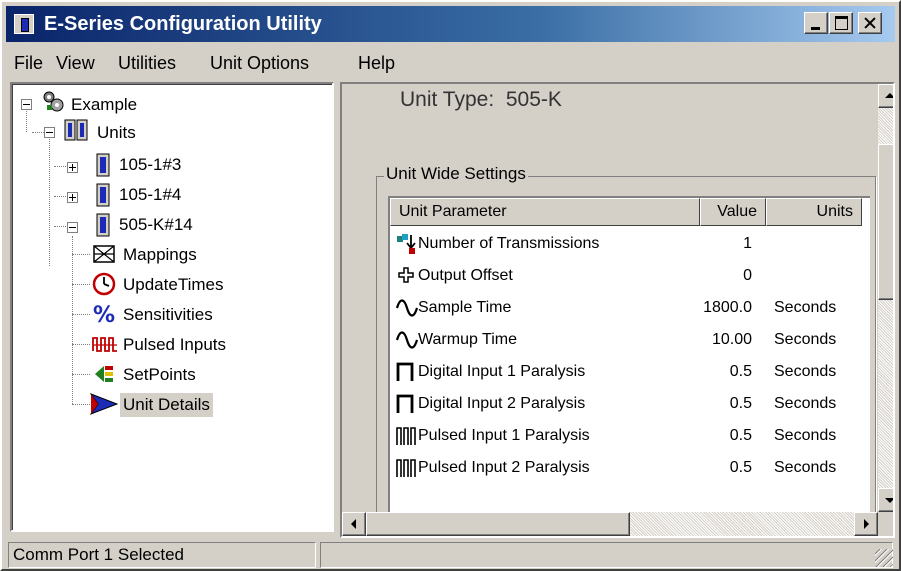 The image size is (901, 571). I want to click on parameter-name: Number of Transmissions, so click(509, 243).